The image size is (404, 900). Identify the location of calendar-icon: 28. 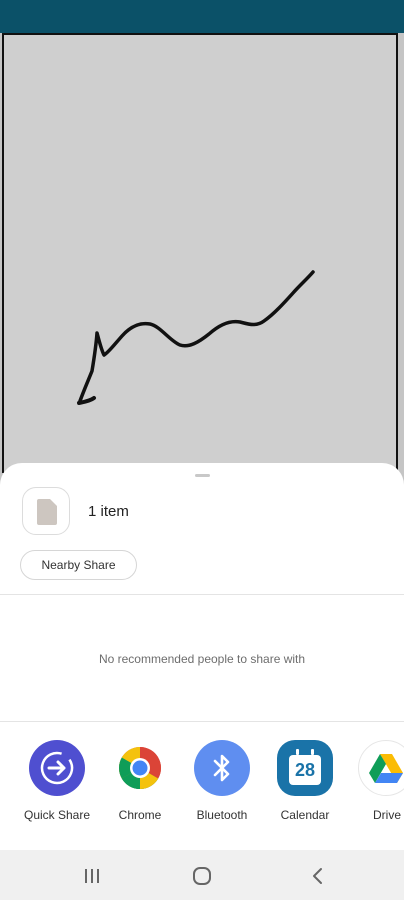
(305, 768).